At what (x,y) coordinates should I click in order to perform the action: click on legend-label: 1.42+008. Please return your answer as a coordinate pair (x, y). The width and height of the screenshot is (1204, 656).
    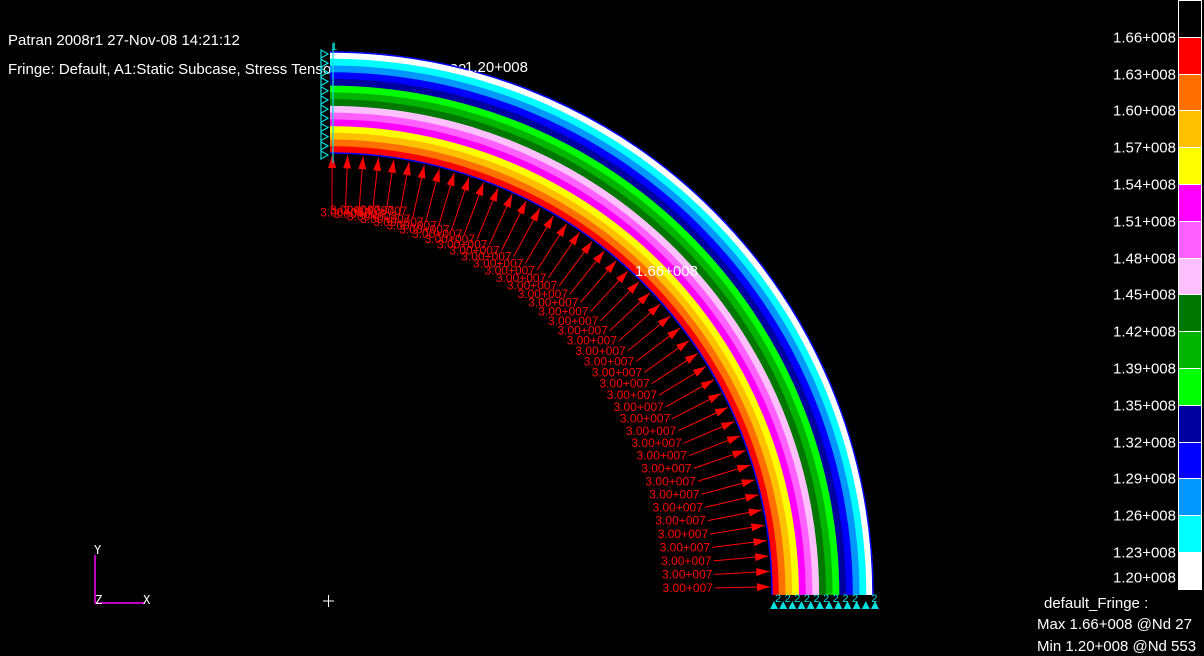
    Looking at the image, I should click on (1144, 332).